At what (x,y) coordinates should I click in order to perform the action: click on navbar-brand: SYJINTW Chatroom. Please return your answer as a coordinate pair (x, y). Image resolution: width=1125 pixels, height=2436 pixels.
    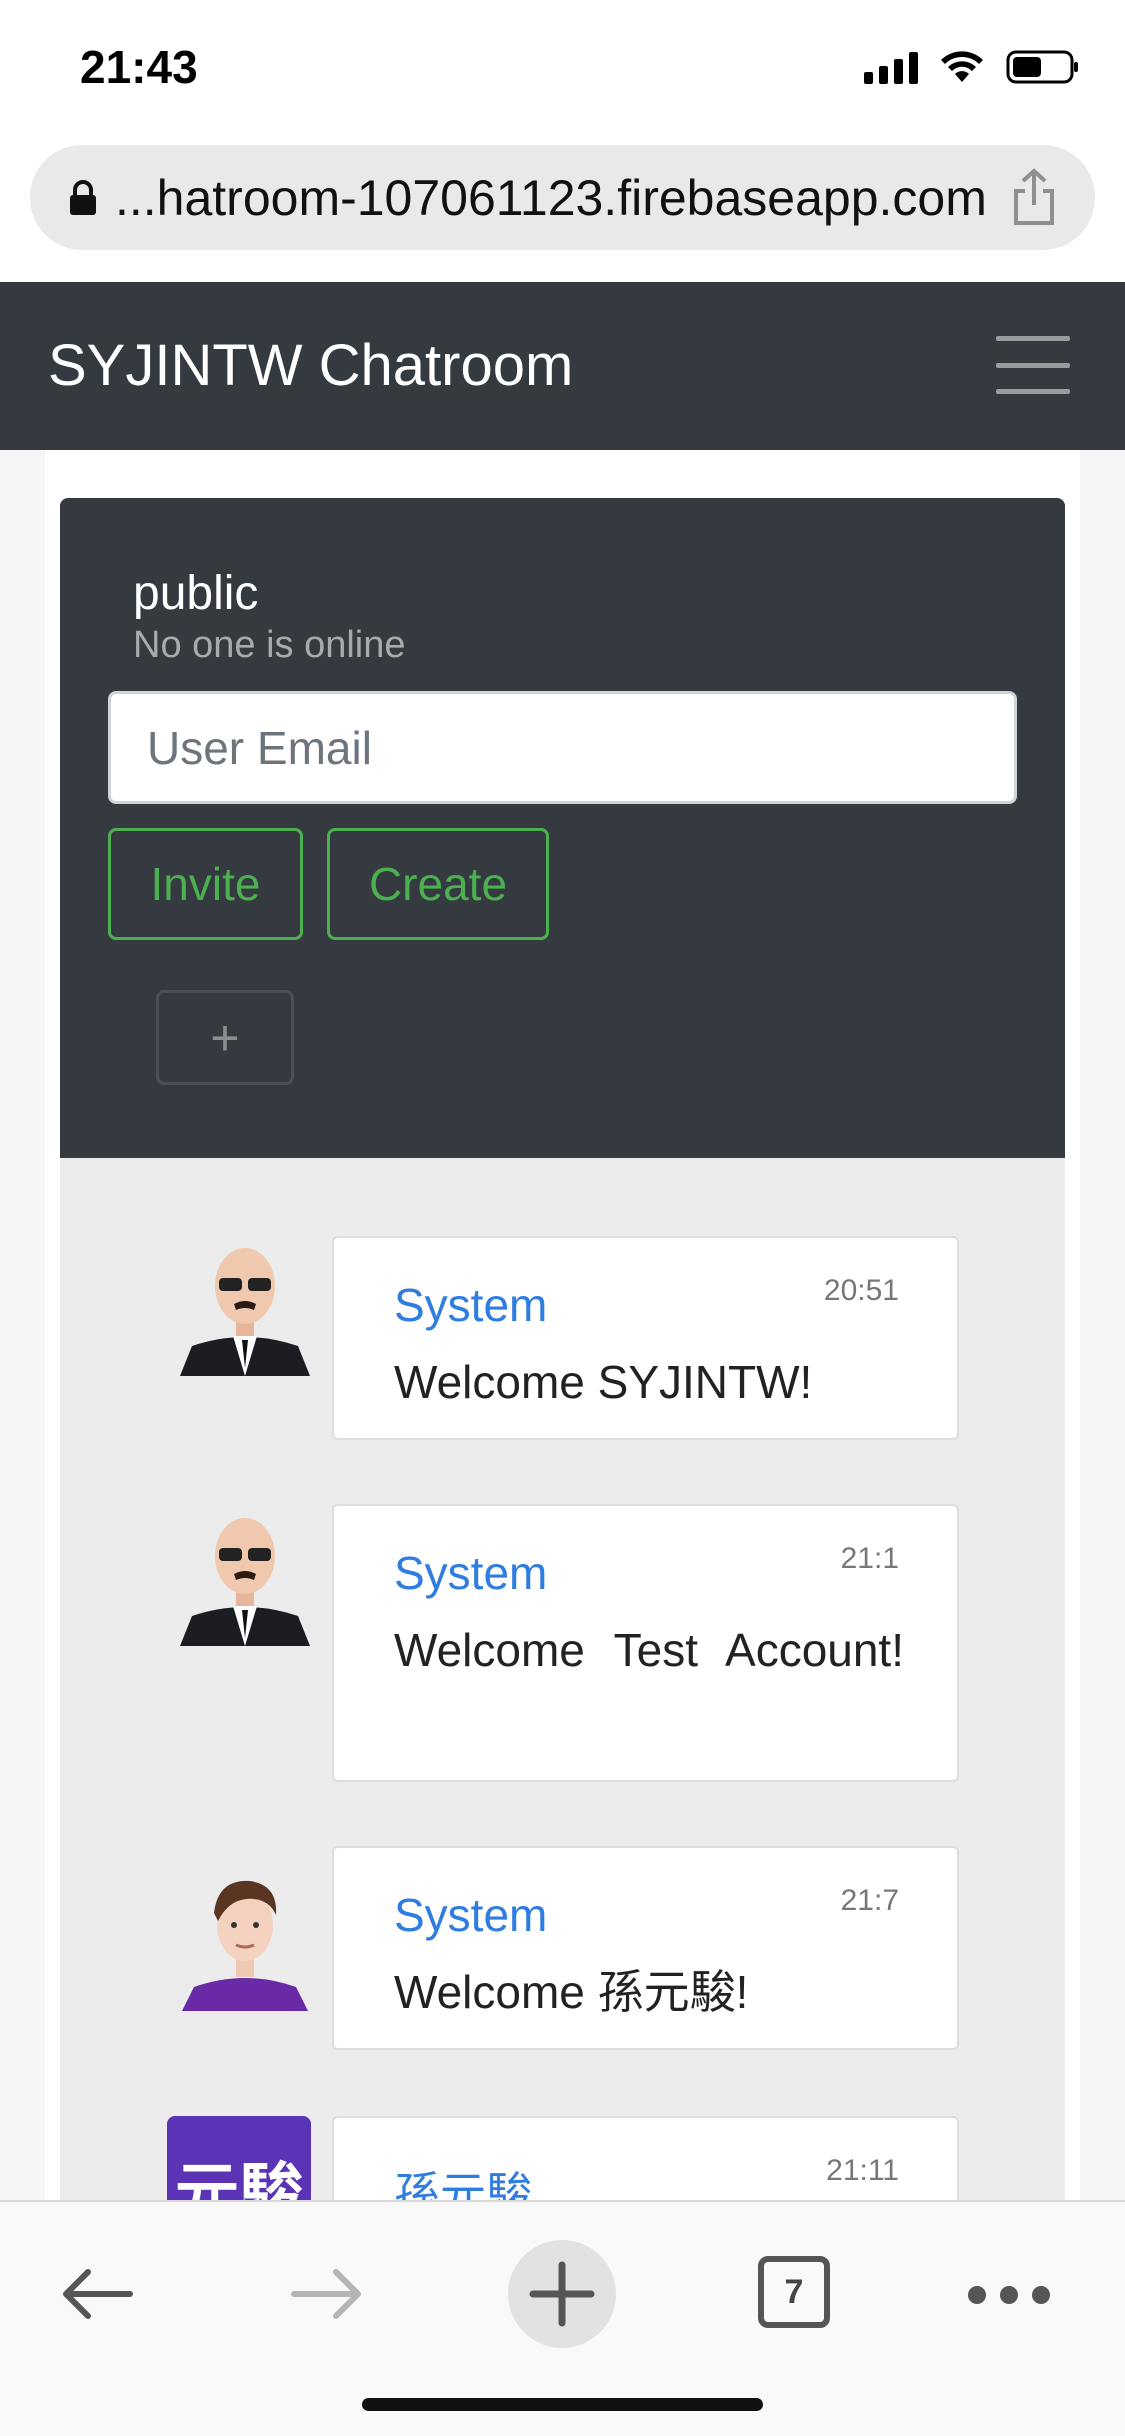
    Looking at the image, I should click on (310, 365).